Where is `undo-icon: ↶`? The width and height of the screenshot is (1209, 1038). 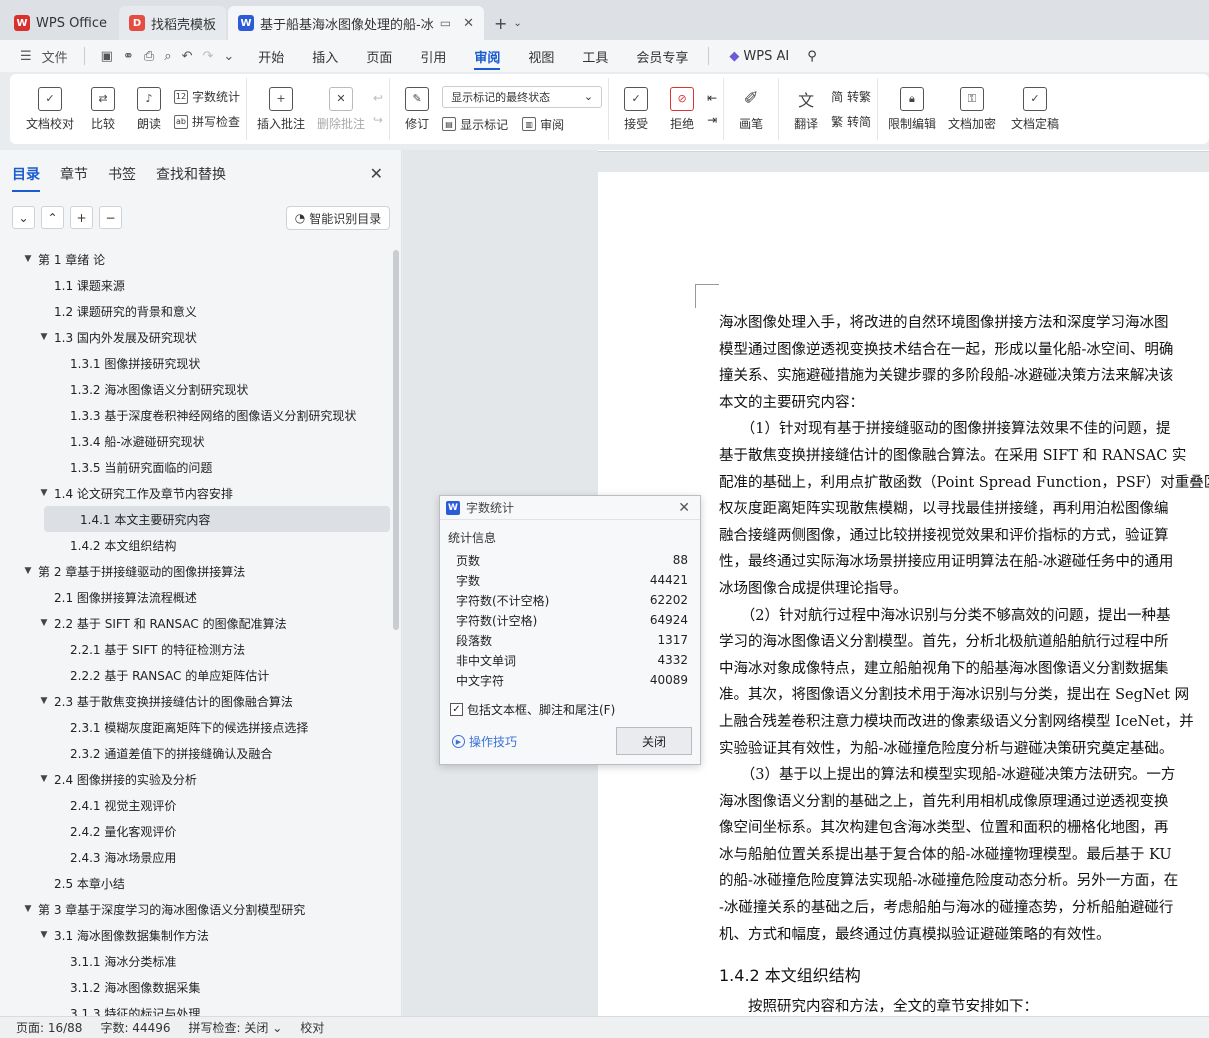 undo-icon: ↶ is located at coordinates (187, 56).